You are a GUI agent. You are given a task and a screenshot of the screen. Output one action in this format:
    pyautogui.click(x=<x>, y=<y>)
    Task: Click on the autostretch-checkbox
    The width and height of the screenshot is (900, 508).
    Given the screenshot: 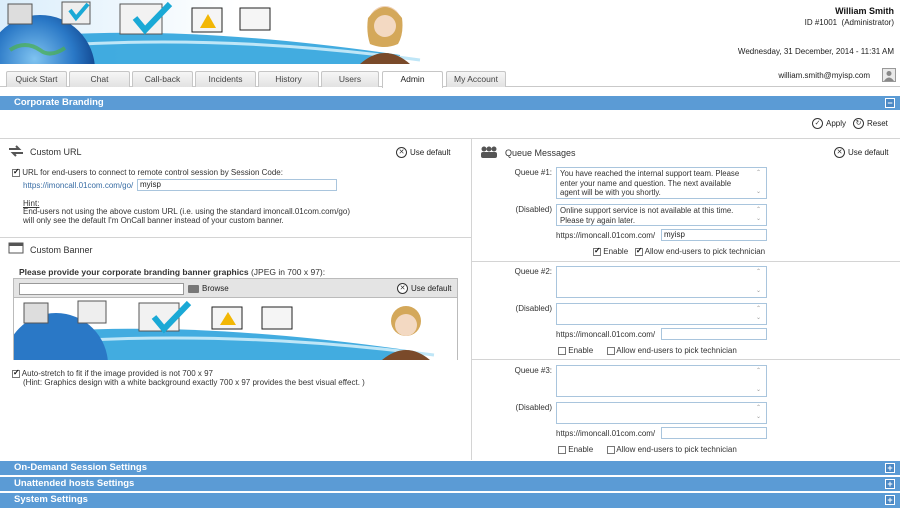 What is the action you would take?
    pyautogui.click(x=16, y=373)
    